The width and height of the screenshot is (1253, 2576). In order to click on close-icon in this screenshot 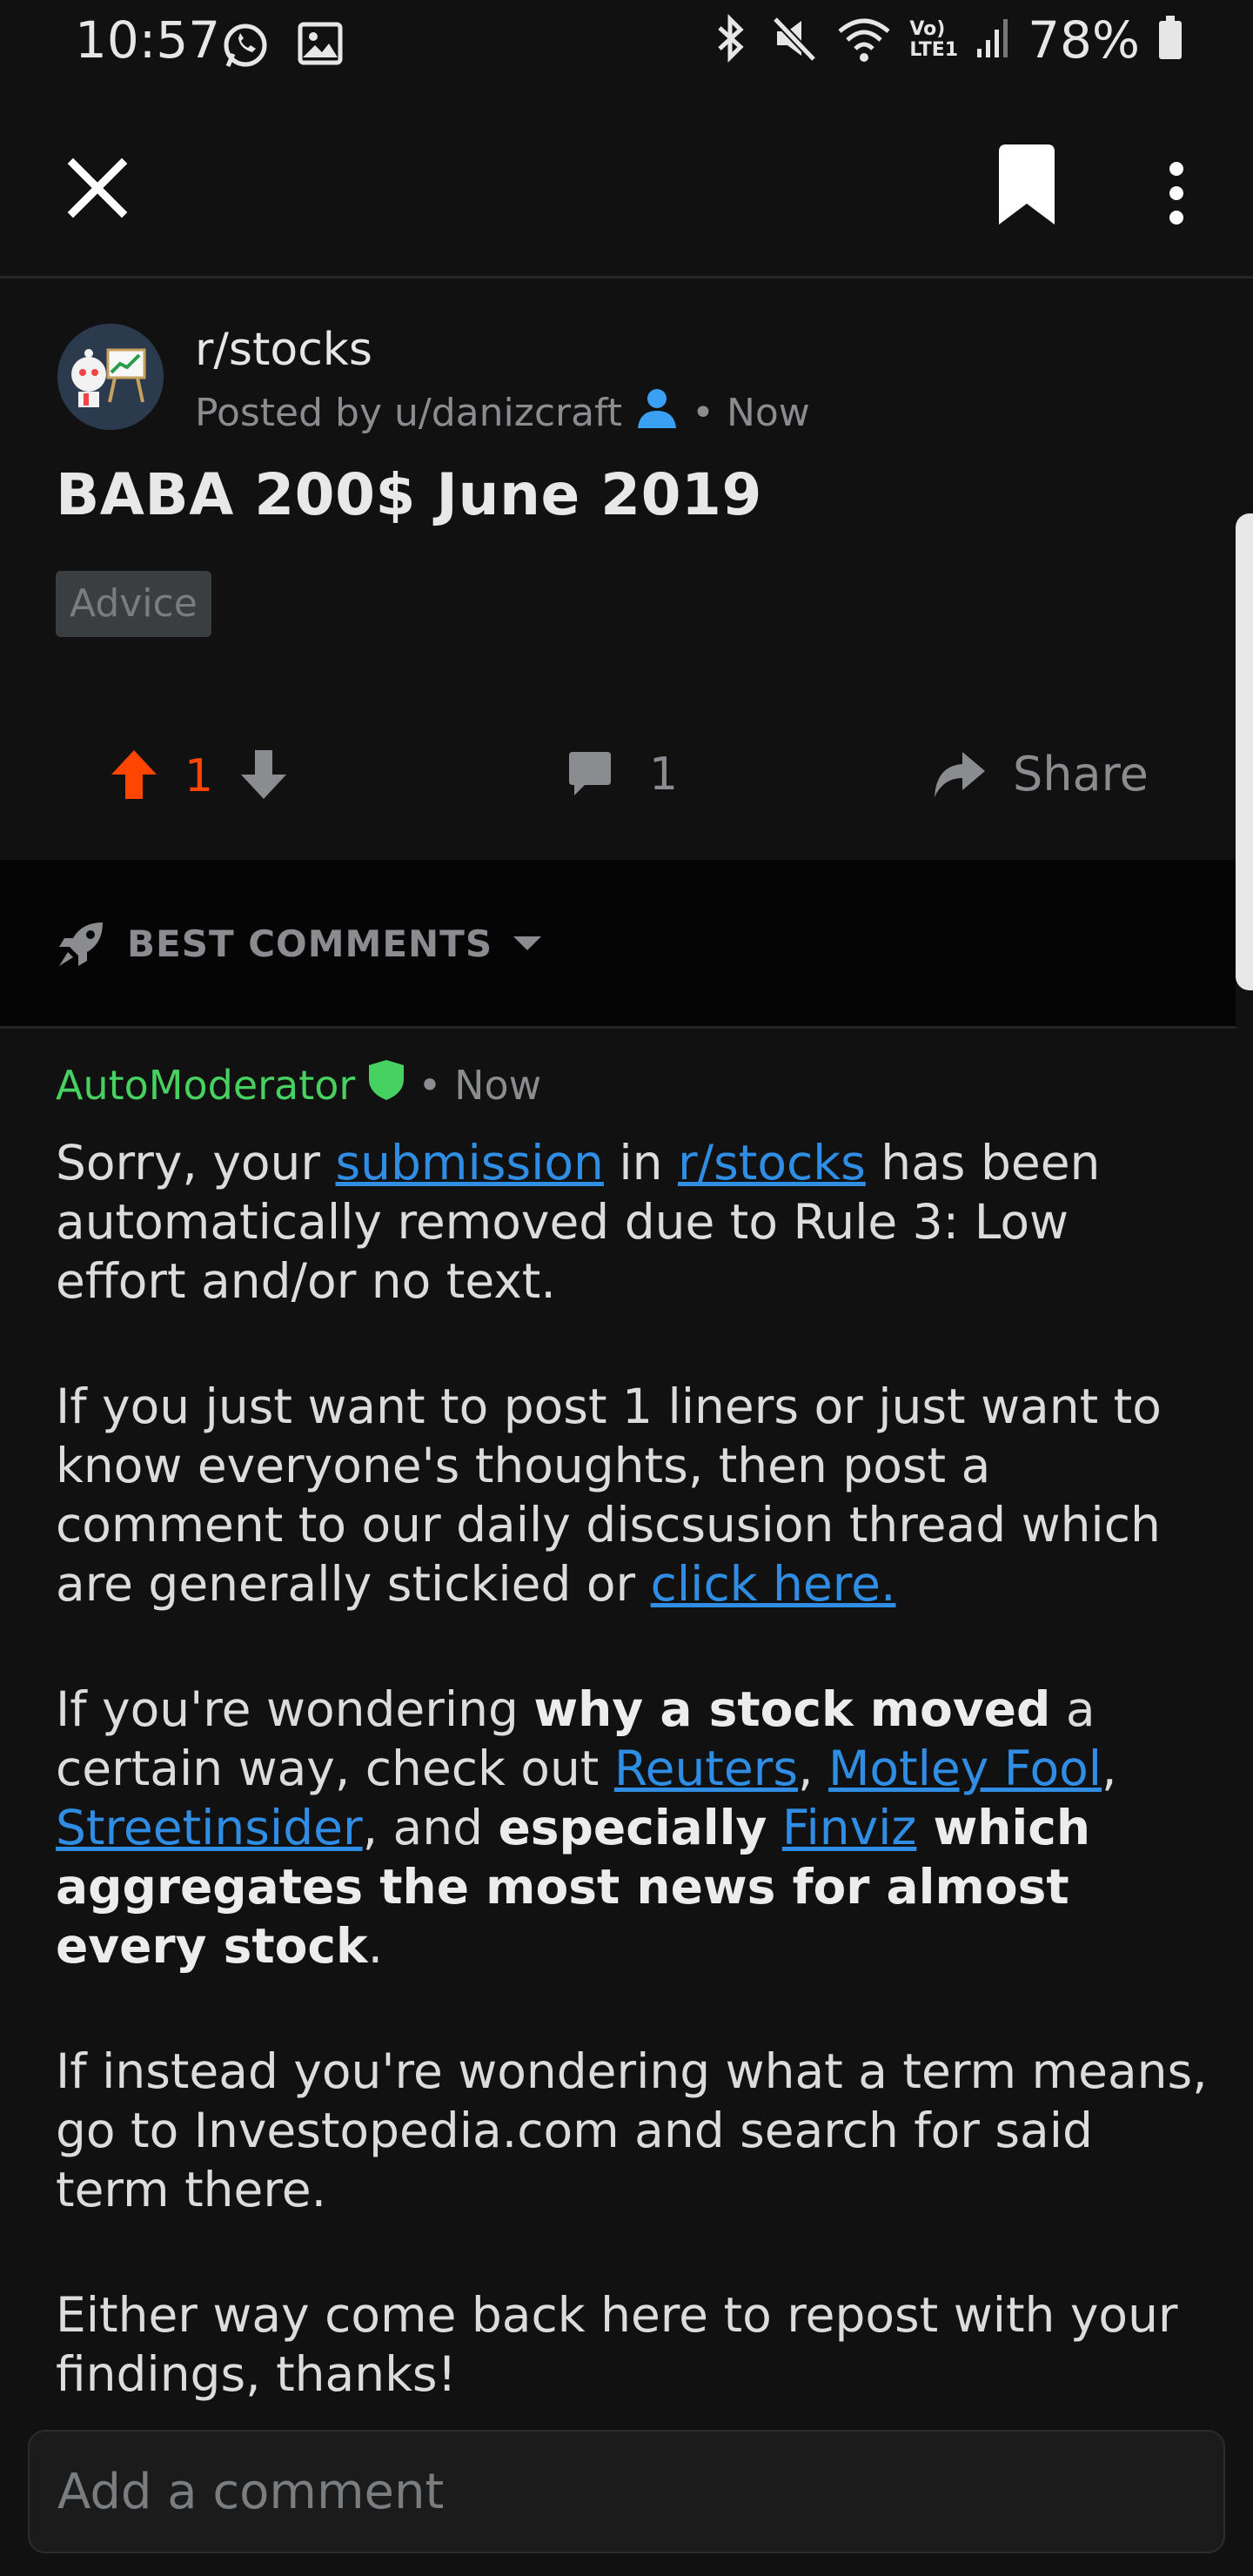, I will do `click(97, 188)`.